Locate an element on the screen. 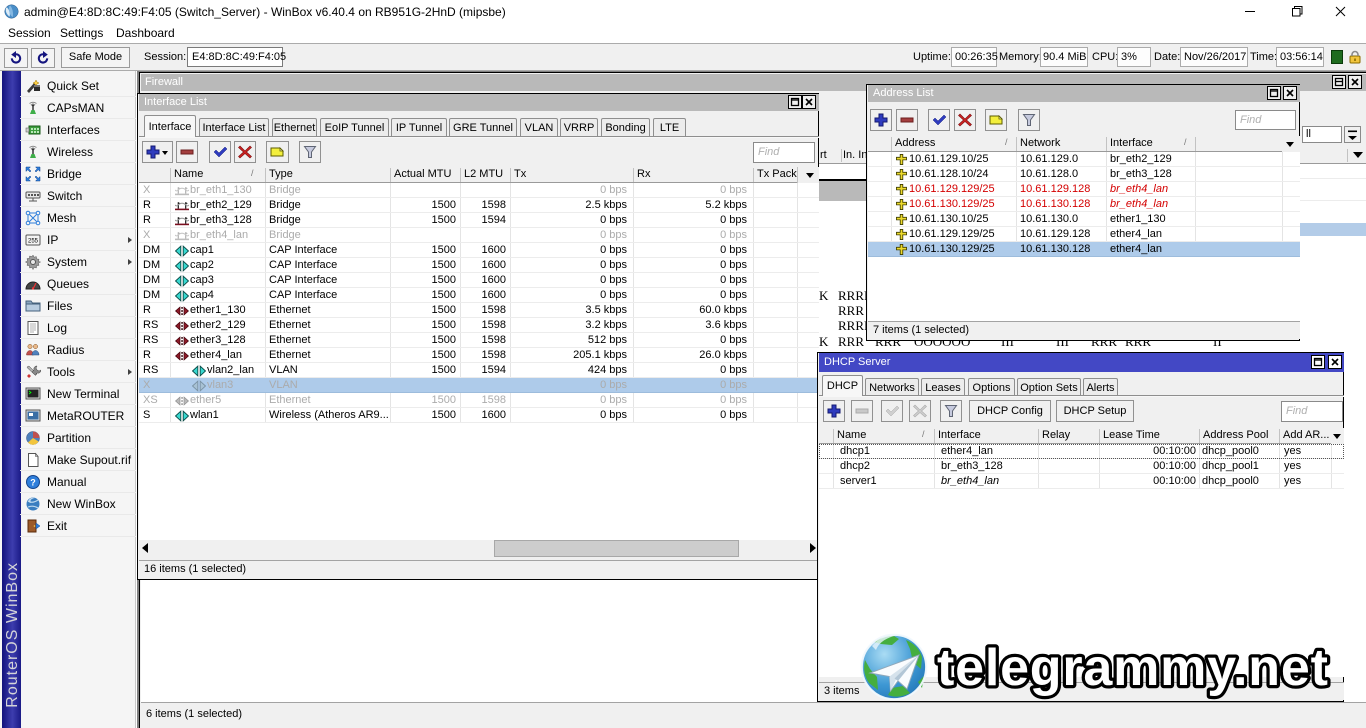 This screenshot has width=1366, height=728. svg-text: telegrammy.net is located at coordinates (1133, 668).